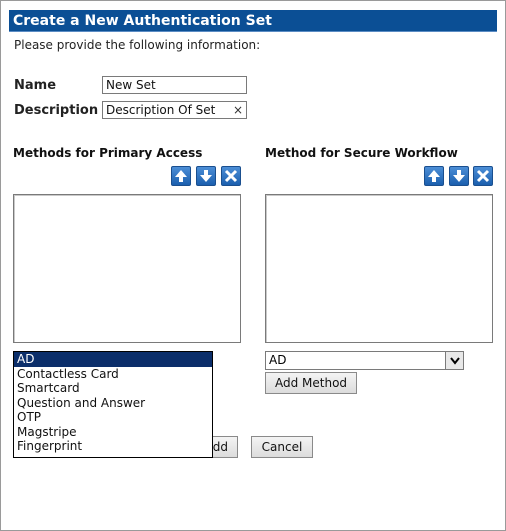 This screenshot has width=506, height=531. What do you see at coordinates (56, 110) in the screenshot?
I see `description-label: Description` at bounding box center [56, 110].